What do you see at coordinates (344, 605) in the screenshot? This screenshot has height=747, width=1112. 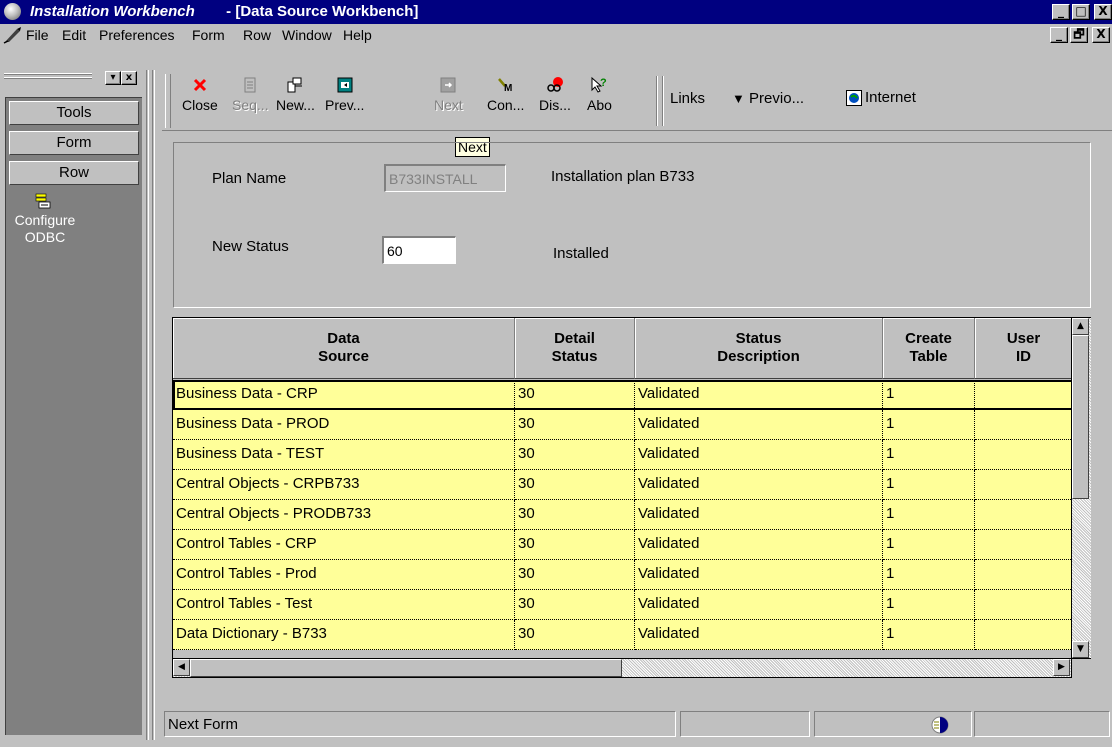 I see `cell-data-source: Control Tables - Test` at bounding box center [344, 605].